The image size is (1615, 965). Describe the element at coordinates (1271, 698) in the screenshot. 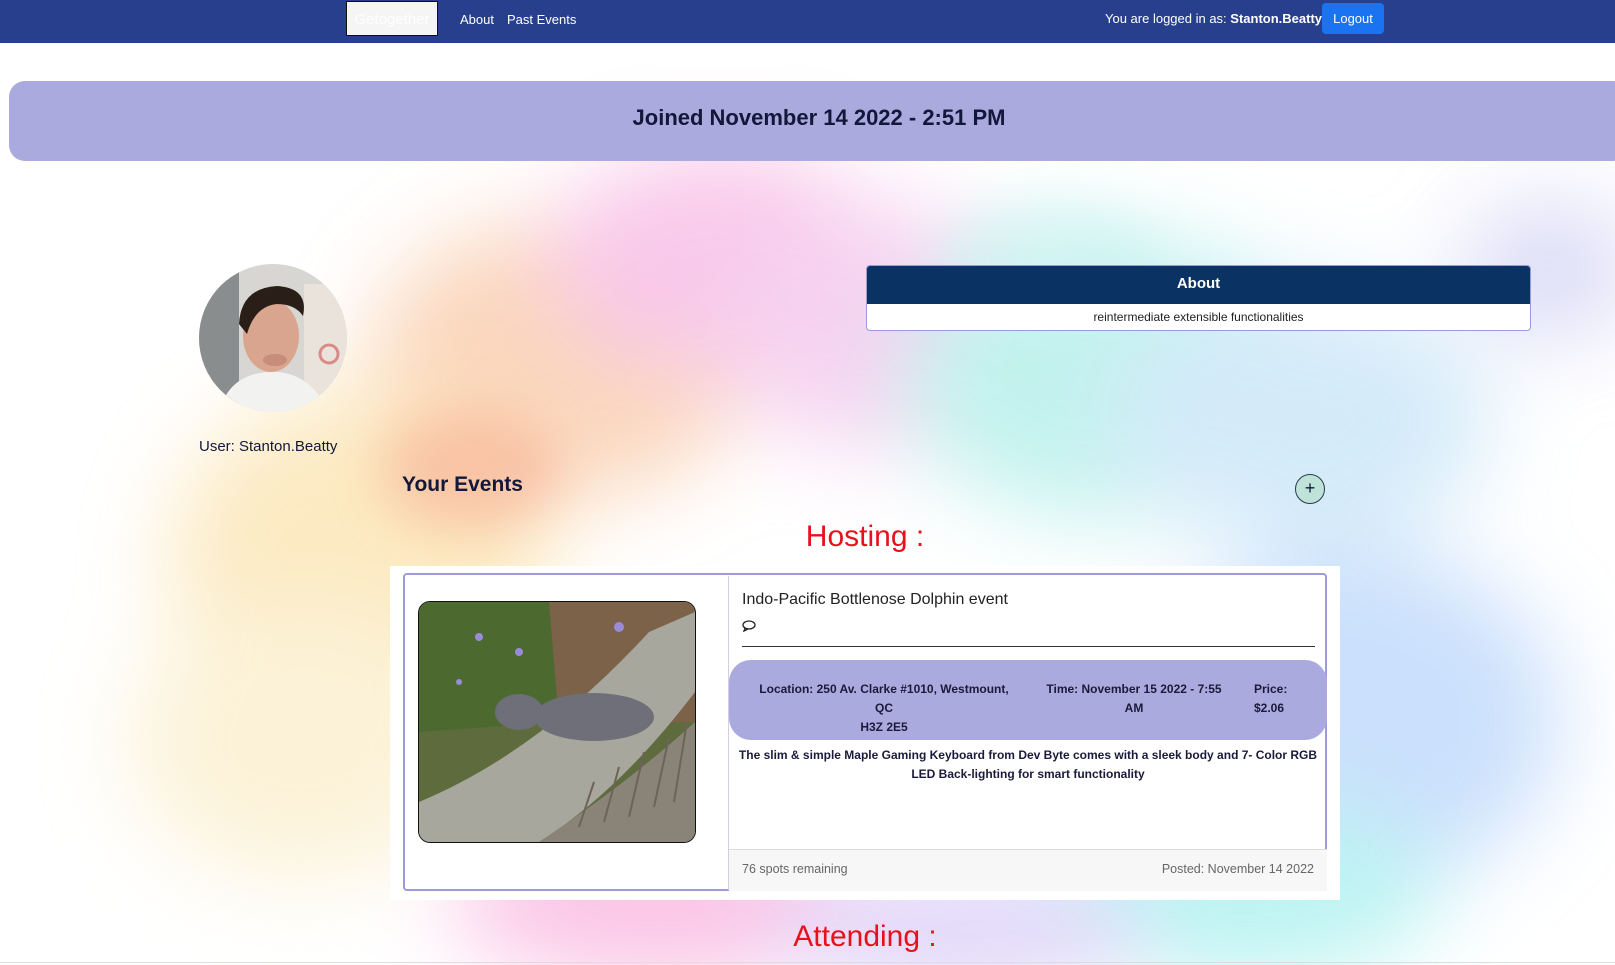

I see `event-price: Price: $2.06` at that location.